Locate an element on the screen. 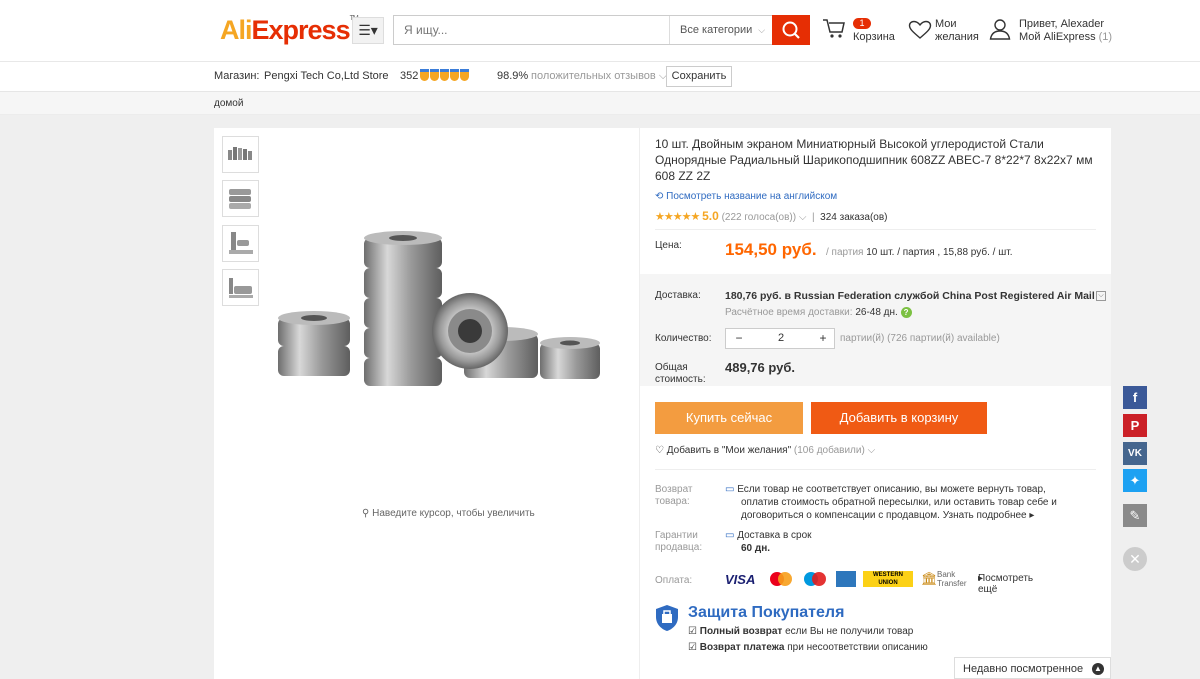 The width and height of the screenshot is (1200, 679). buy-now-button: Купить сейчас is located at coordinates (729, 418).